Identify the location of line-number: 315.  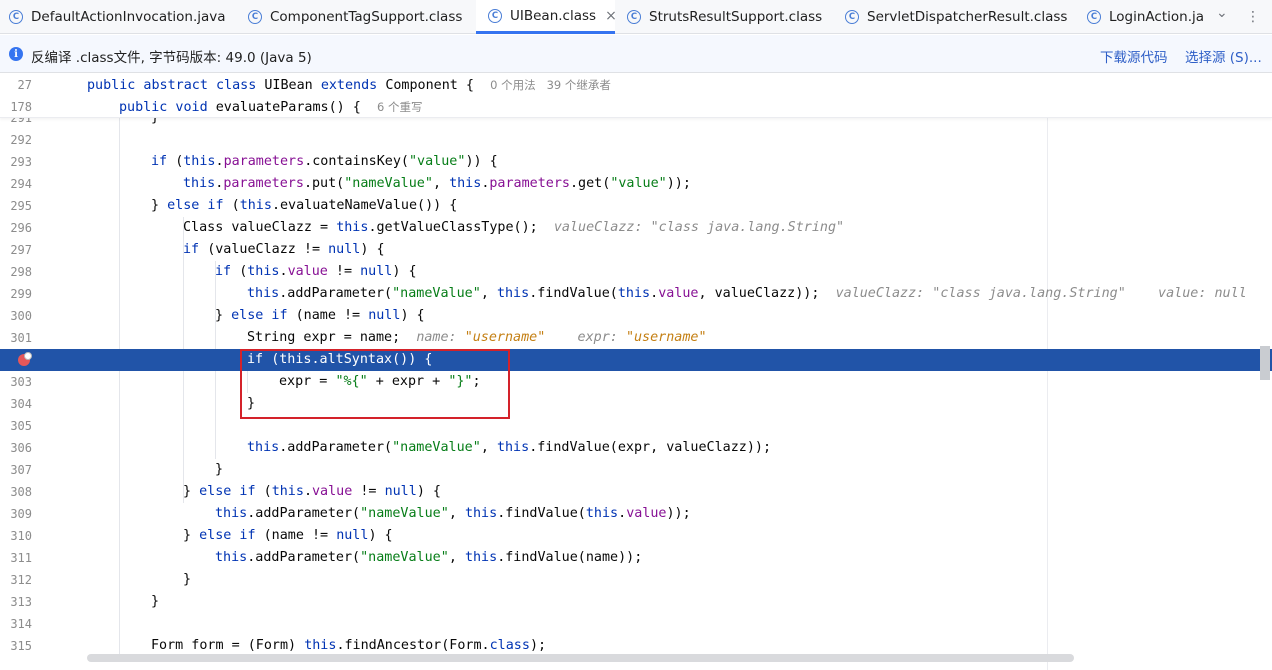
(21, 646).